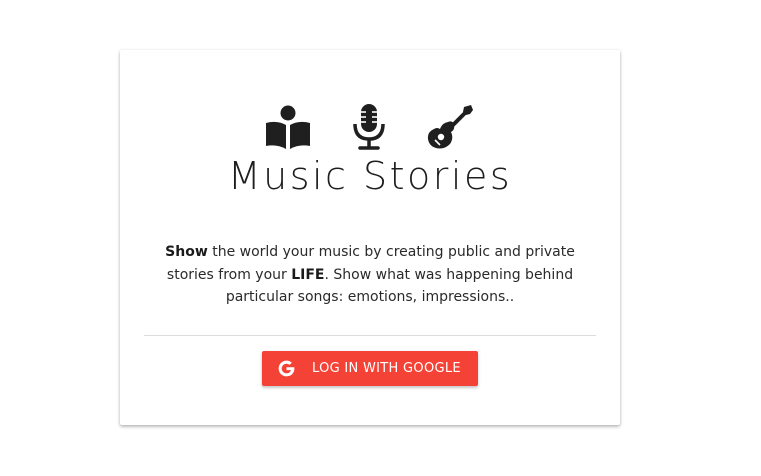 The height and width of the screenshot is (476, 761). Describe the element at coordinates (450, 127) in the screenshot. I see `guitar-icon` at that location.